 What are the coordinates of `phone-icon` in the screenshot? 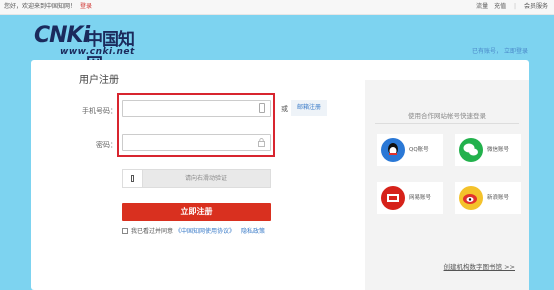 It's located at (262, 108).